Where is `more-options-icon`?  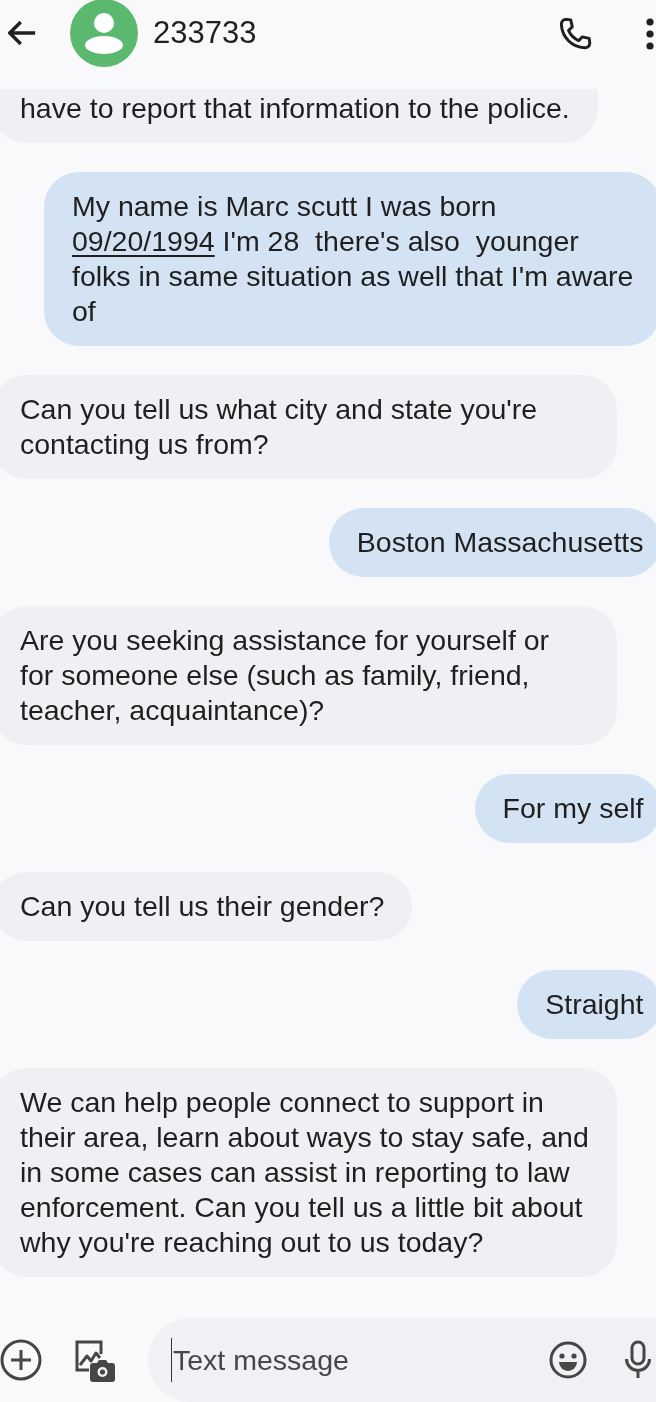
more-options-icon is located at coordinates (650, 34).